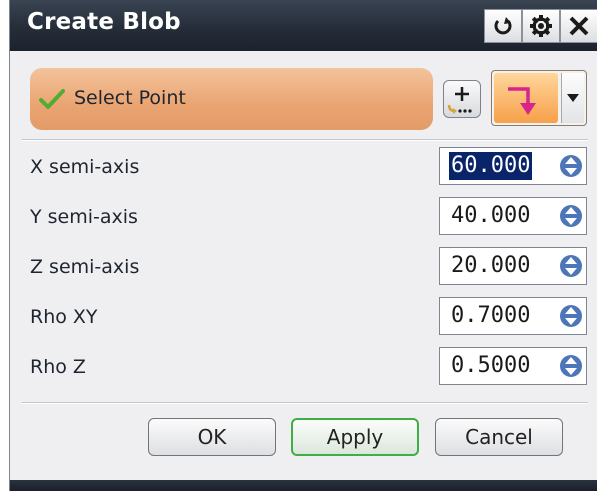 Image resolution: width=597 pixels, height=491 pixels. What do you see at coordinates (490, 316) in the screenshot?
I see `rho-xy-value: 0.7000` at bounding box center [490, 316].